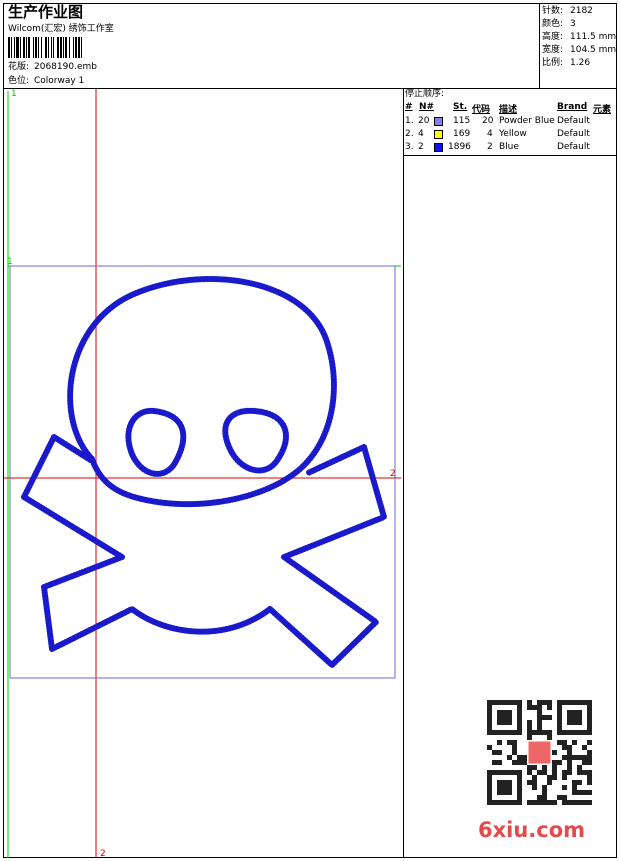  I want to click on qr-finder-part, so click(504, 717).